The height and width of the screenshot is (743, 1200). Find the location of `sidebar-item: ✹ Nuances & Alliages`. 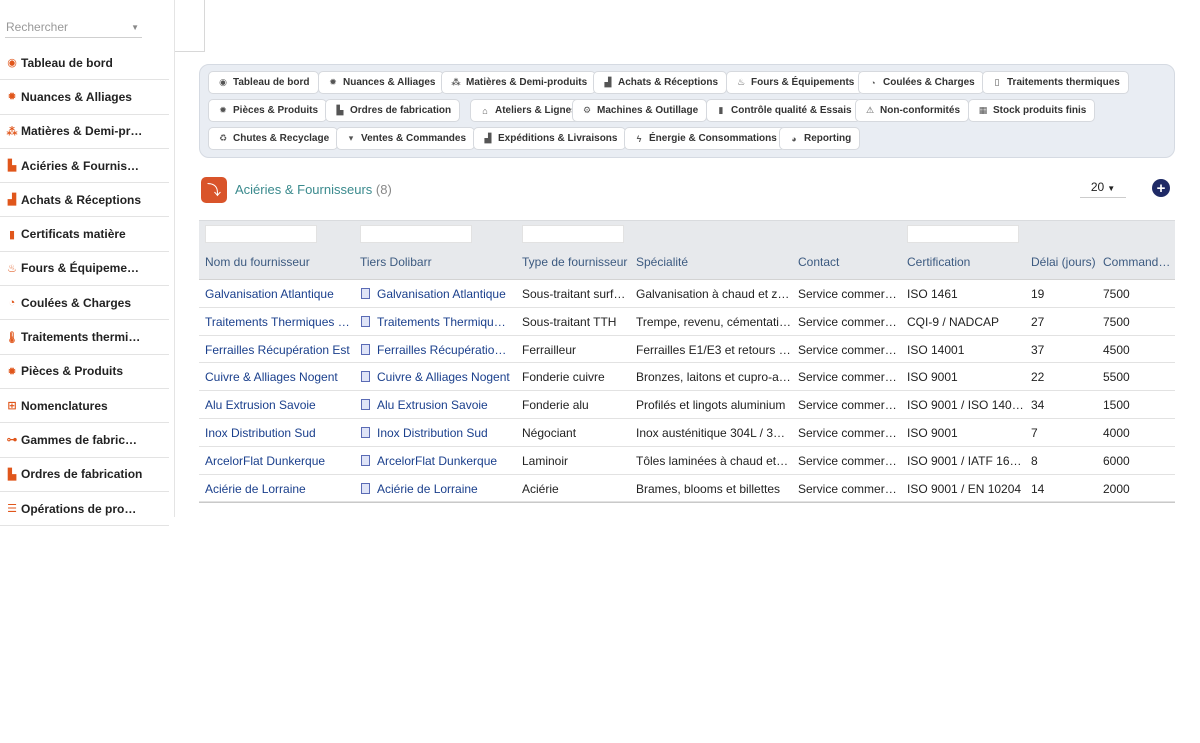

sidebar-item: ✹ Nuances & Alliages is located at coordinates (84, 97).